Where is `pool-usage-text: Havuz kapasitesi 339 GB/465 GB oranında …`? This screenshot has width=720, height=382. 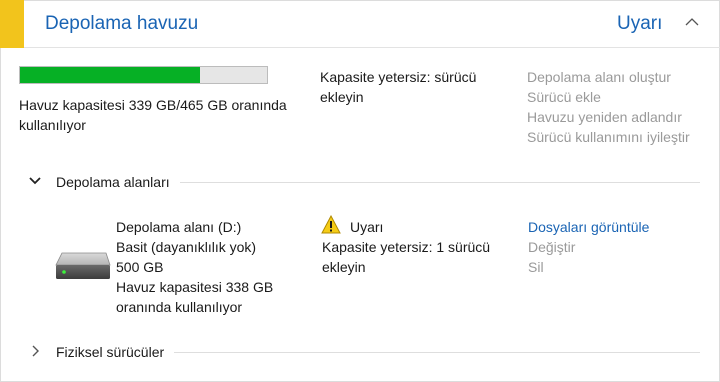
pool-usage-text: Havuz kapasitesi 339 GB/465 GB oranında … is located at coordinates (153, 115).